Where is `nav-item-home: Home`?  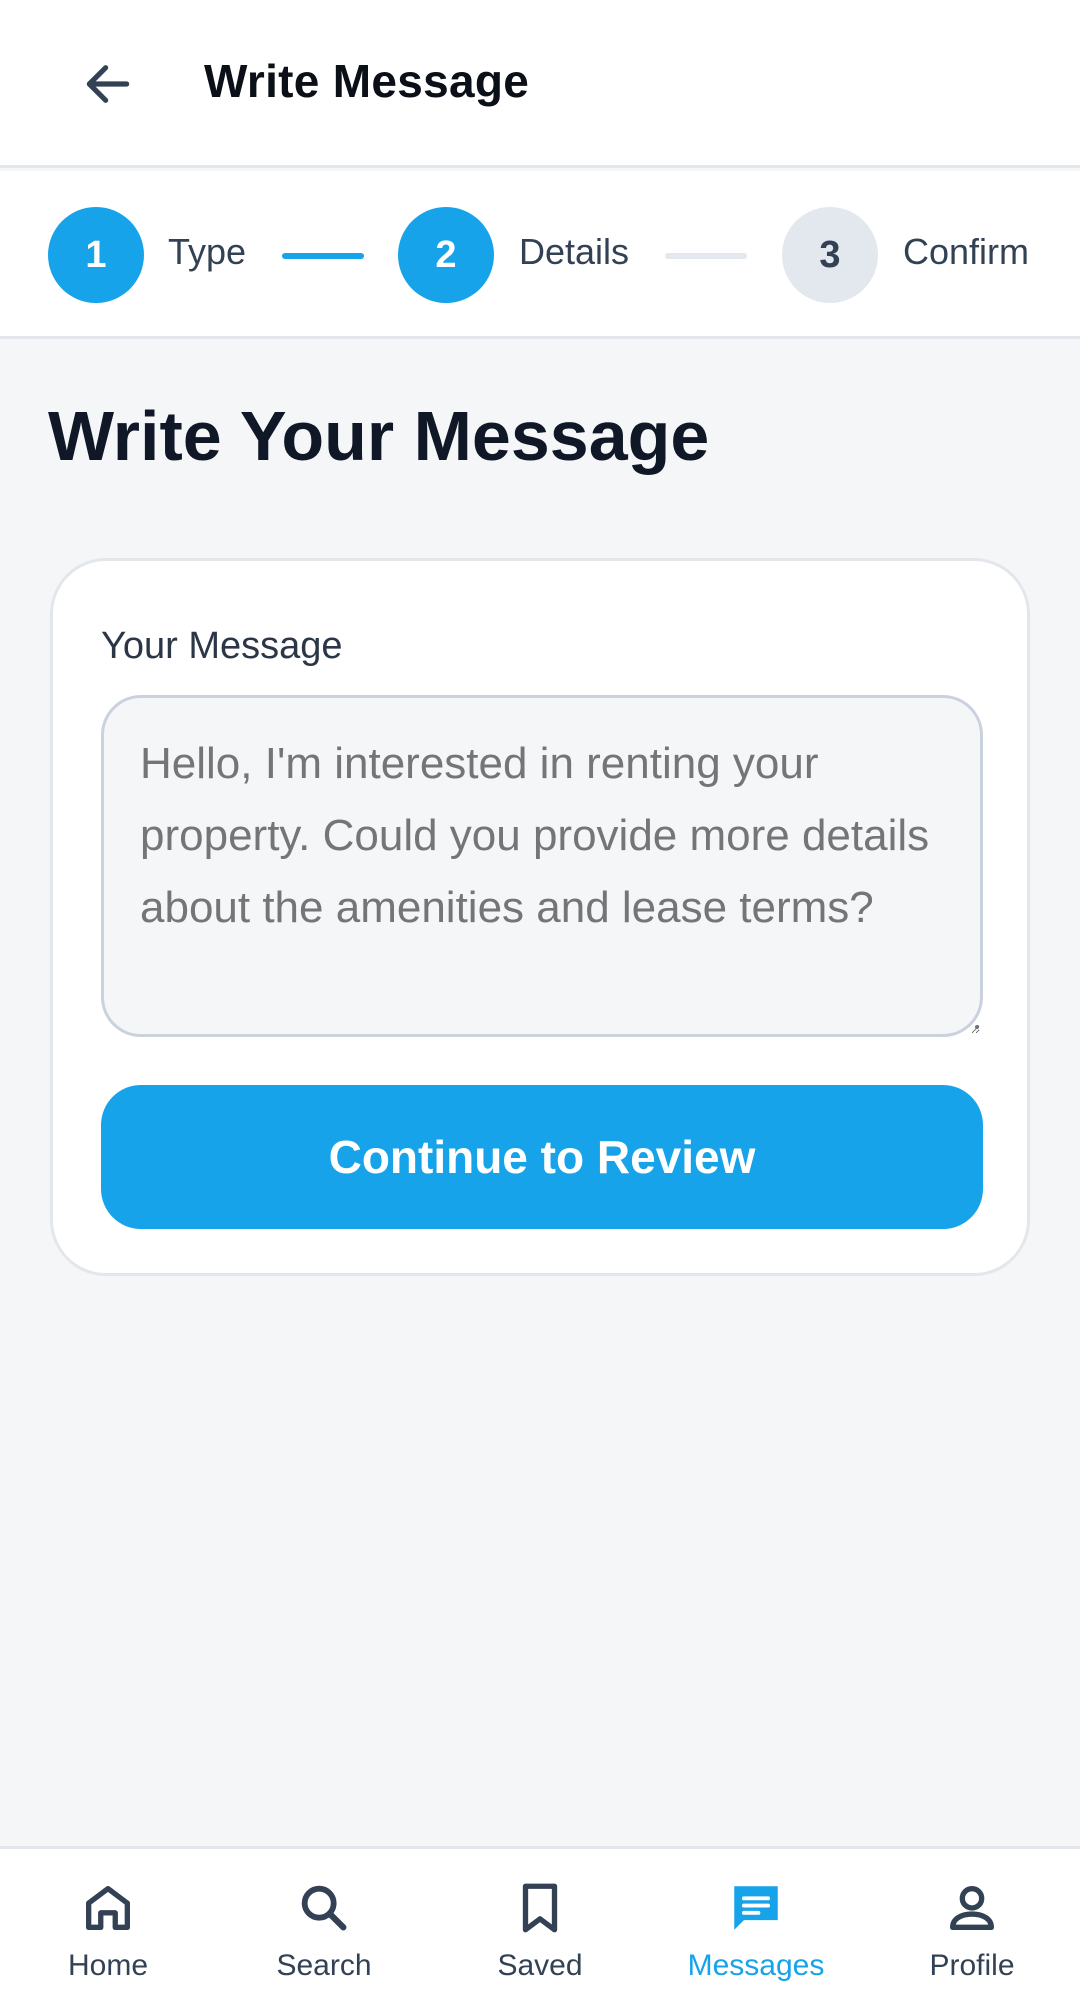 nav-item-home: Home is located at coordinates (108, 1922).